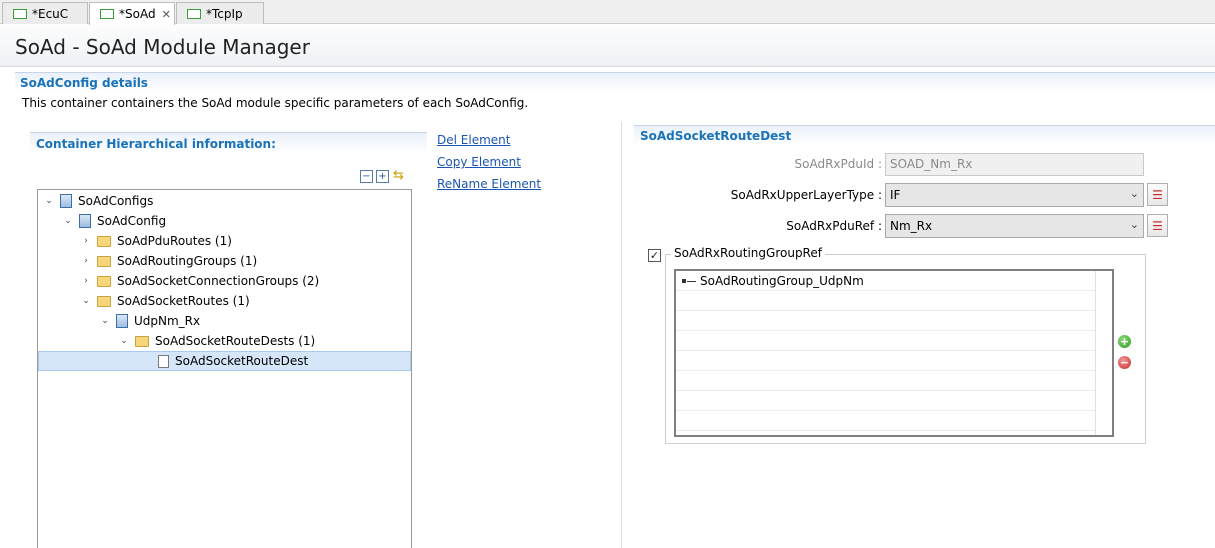  What do you see at coordinates (895, 195) in the screenshot?
I see `select-value: IF` at bounding box center [895, 195].